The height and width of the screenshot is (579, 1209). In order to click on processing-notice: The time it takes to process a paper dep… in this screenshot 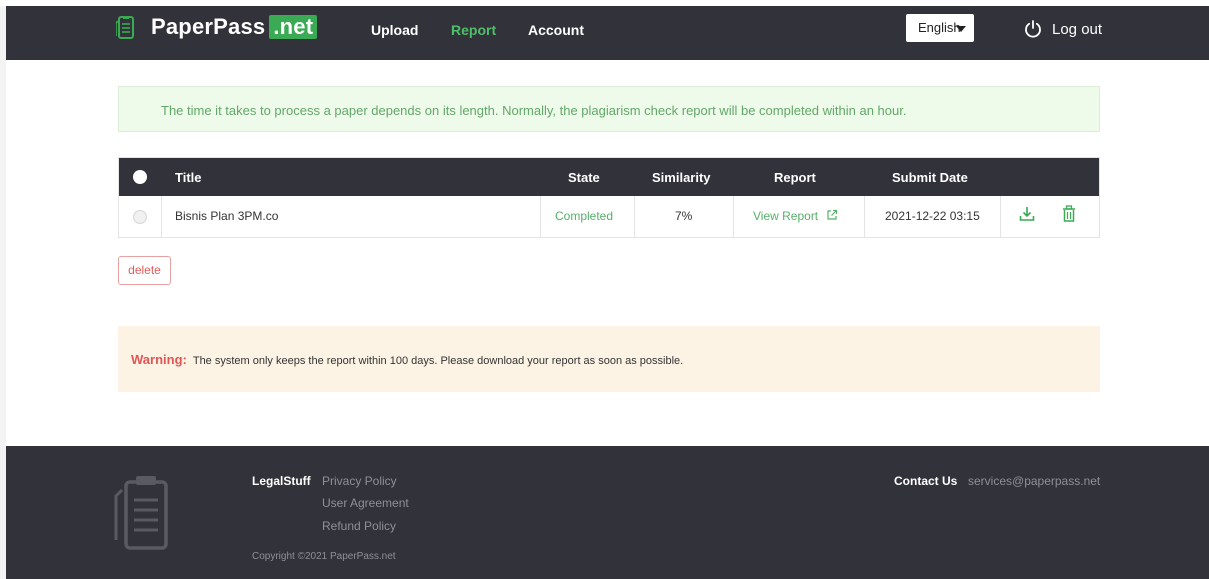, I will do `click(609, 109)`.